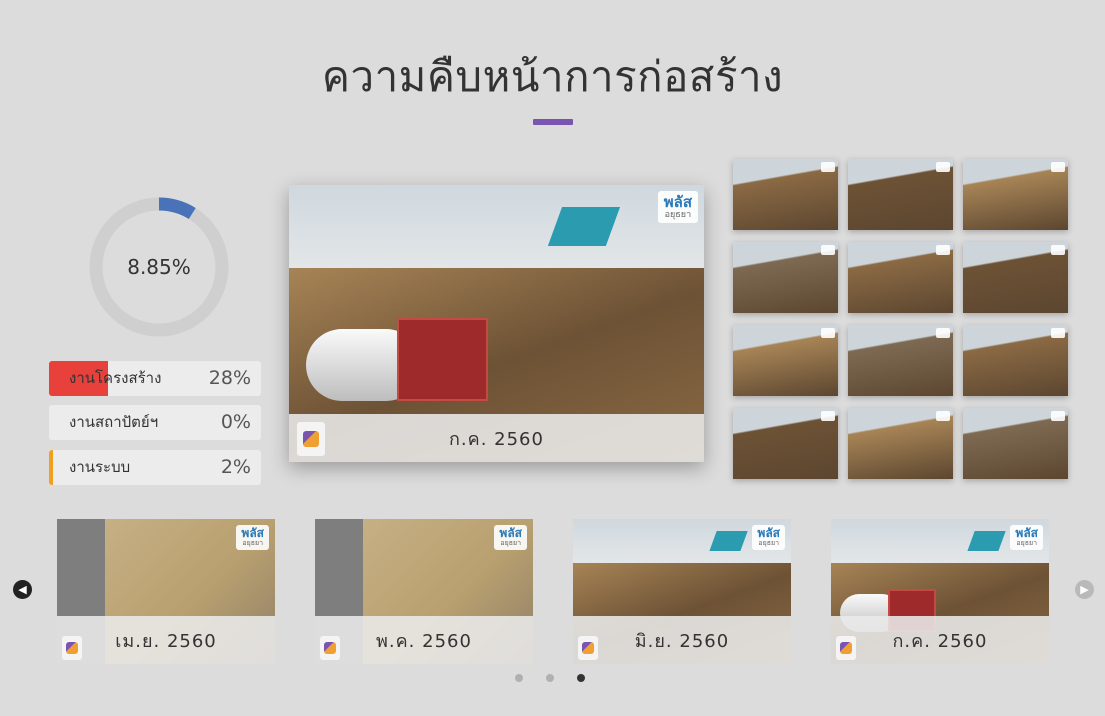  What do you see at coordinates (940, 591) in the screenshot?
I see `timeline-card-july: พลัส อยุธยา ก.ค. 2560` at bounding box center [940, 591].